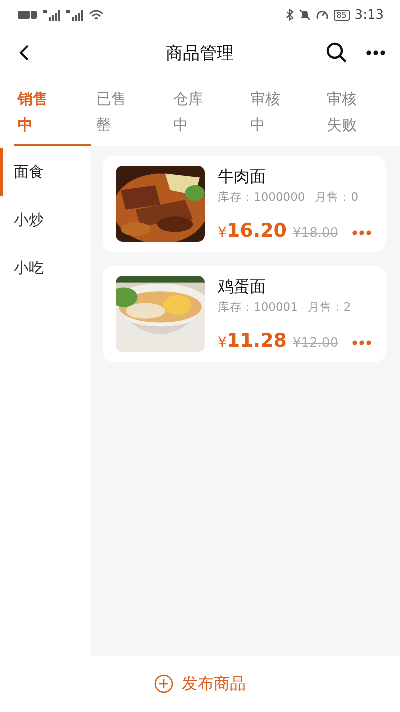 Image resolution: width=400 pixels, height=712 pixels. Describe the element at coordinates (131, 112) in the screenshot. I see `tab: 已售罄` at that location.